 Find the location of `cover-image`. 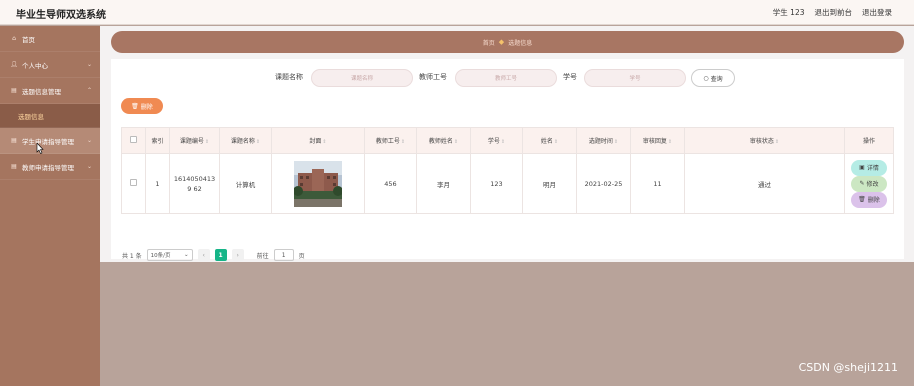

cover-image is located at coordinates (318, 183).